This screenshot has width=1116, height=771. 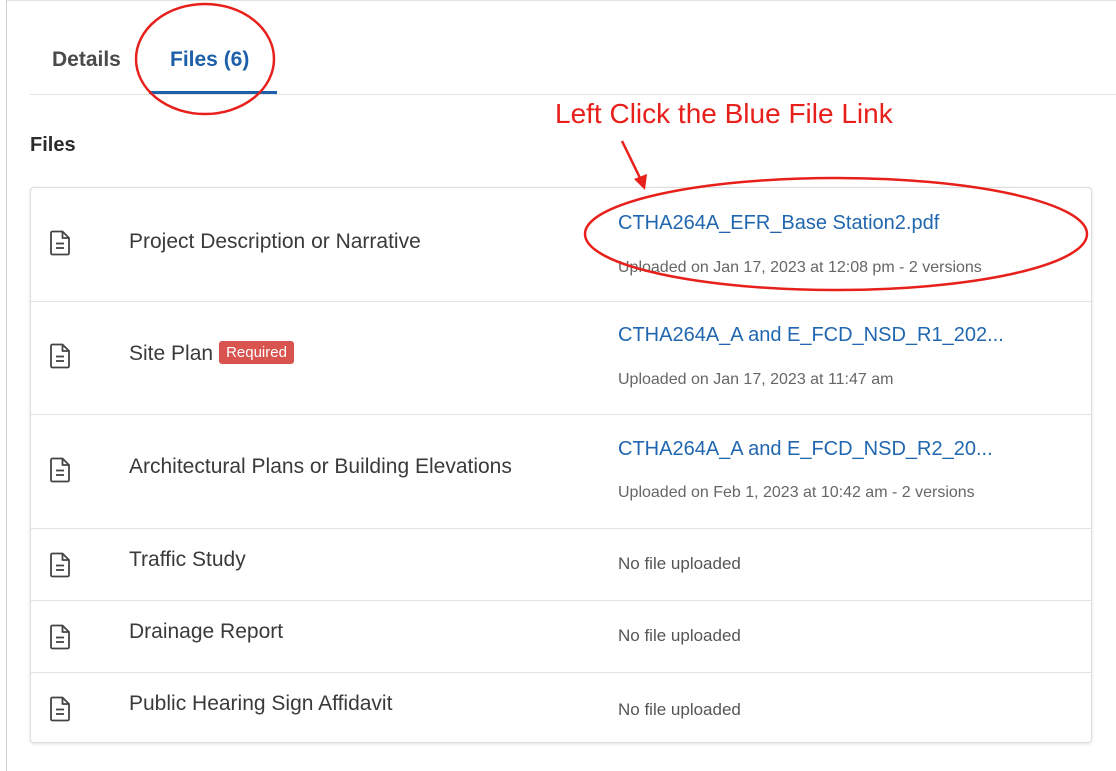 I want to click on file-upload-meta: Uploaded on Jan 17, 2023 at 11:47 am, so click(x=756, y=379).